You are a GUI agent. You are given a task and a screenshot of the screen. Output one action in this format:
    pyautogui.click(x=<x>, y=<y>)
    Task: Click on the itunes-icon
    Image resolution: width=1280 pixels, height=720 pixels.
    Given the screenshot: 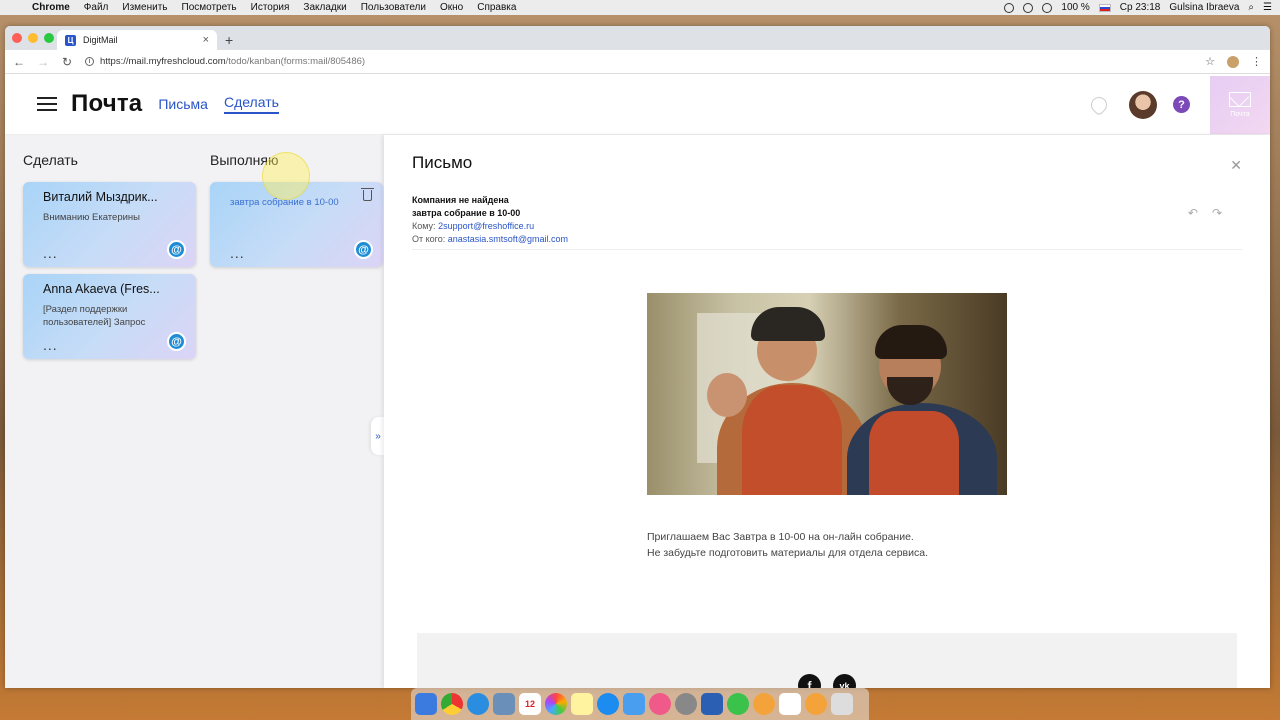 What is the action you would take?
    pyautogui.click(x=660, y=704)
    